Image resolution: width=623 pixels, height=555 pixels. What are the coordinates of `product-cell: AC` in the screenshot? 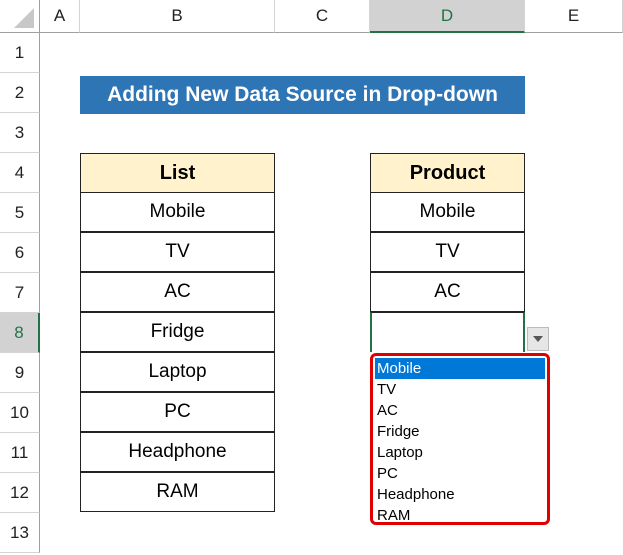 It's located at (447, 292).